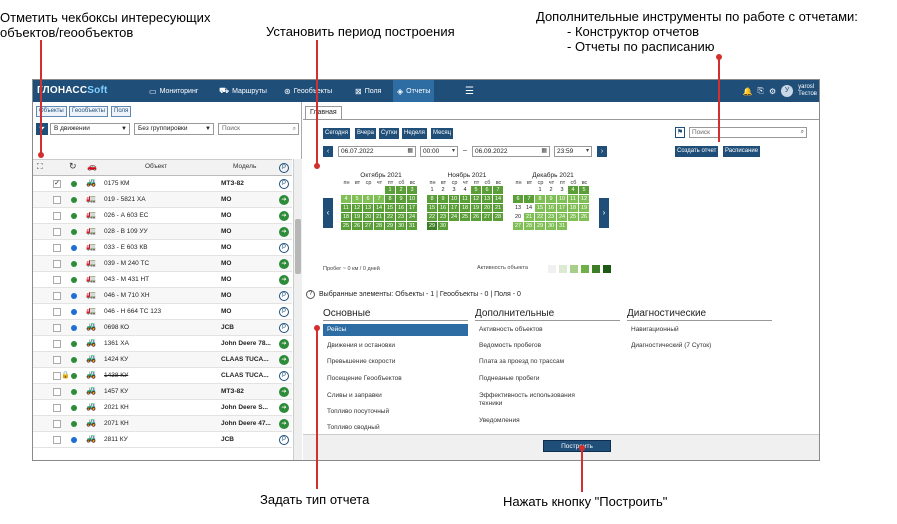 The image size is (897, 524). Describe the element at coordinates (487, 199) in the screenshot. I see `calendar-day: 13` at that location.